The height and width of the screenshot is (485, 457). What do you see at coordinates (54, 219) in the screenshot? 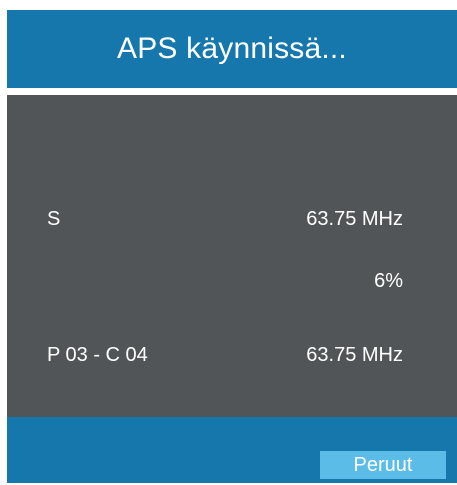
I see `source-label: S` at bounding box center [54, 219].